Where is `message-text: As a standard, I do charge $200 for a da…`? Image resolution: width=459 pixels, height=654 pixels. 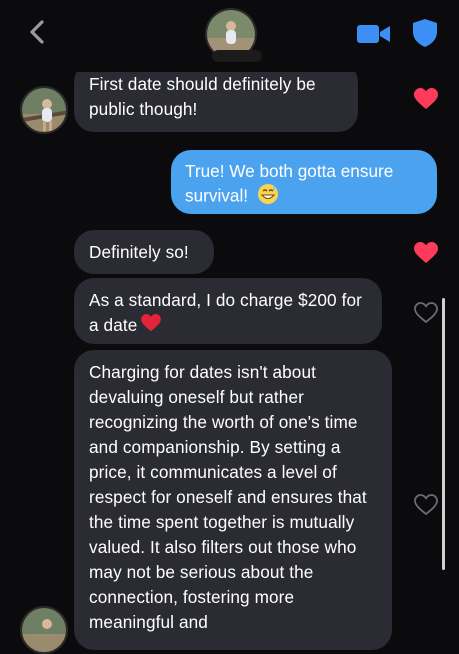
message-text: As a standard, I do charge $200 for a da… is located at coordinates (225, 312).